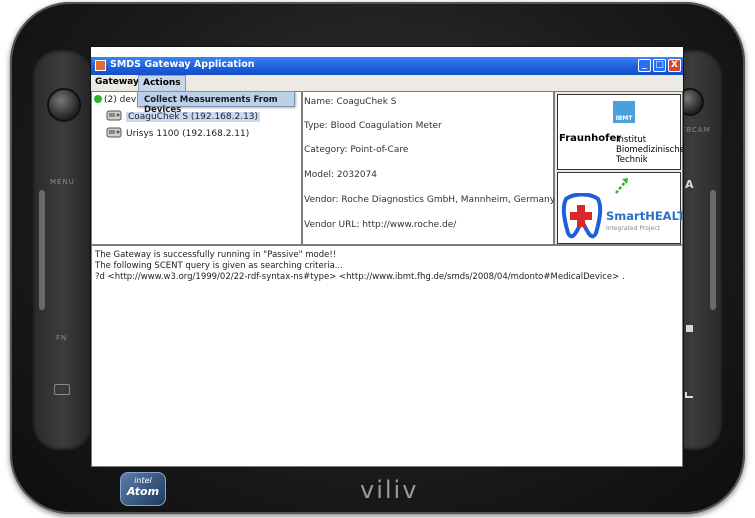 Image resolution: width=755 pixels, height=518 pixels. What do you see at coordinates (389, 490) in the screenshot?
I see `brand-logo: viliv` at bounding box center [389, 490].